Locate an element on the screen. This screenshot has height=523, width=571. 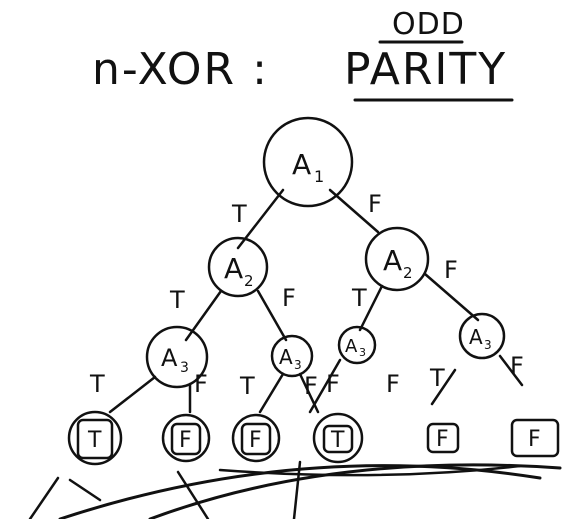
leaf-2-label: F is located at coordinates (185, 440).